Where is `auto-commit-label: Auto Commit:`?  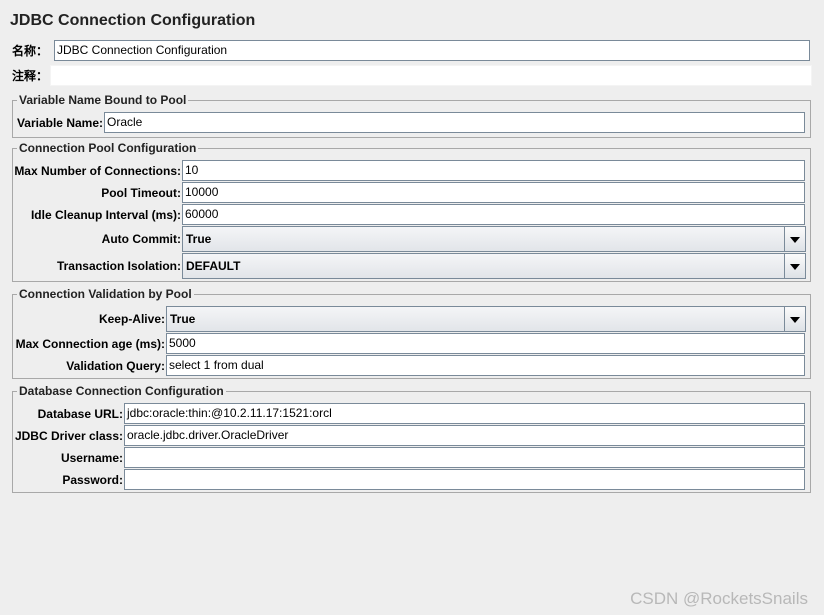
auto-commit-label: Auto Commit: is located at coordinates (141, 239).